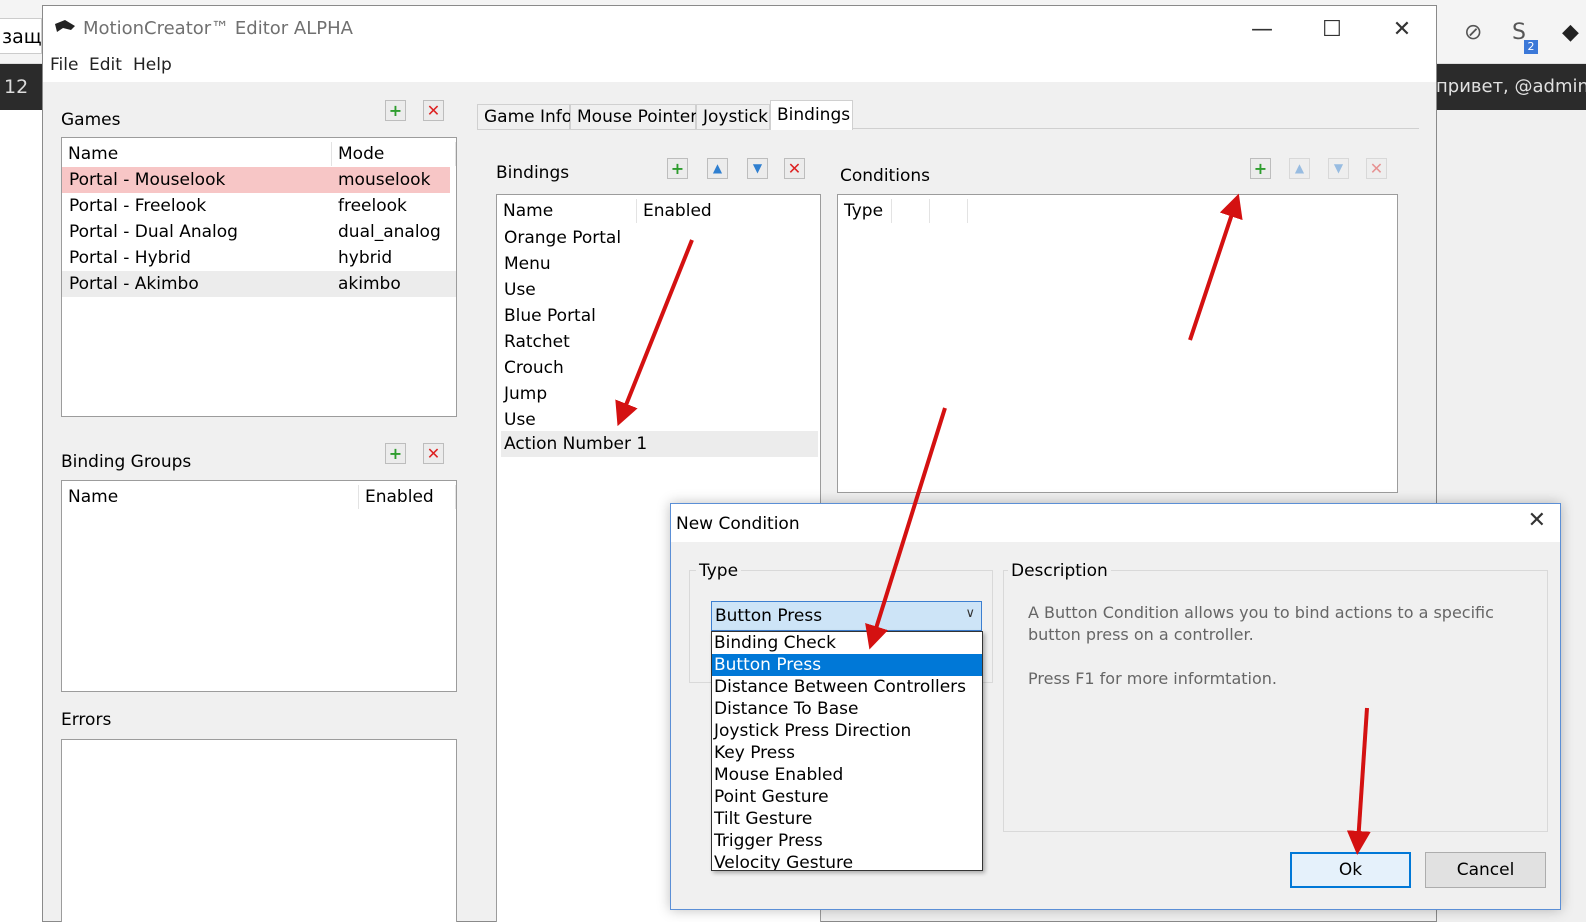  What do you see at coordinates (1376, 168) in the screenshot?
I see `remove-condition-button: ✕` at bounding box center [1376, 168].